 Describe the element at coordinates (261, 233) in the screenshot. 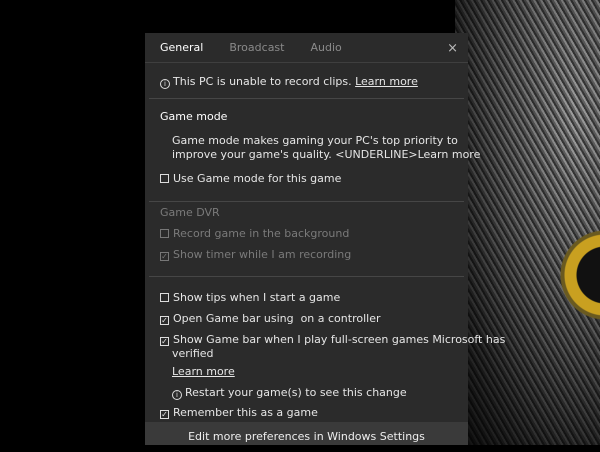

I see `checkbox-label: Record game in the background` at that location.